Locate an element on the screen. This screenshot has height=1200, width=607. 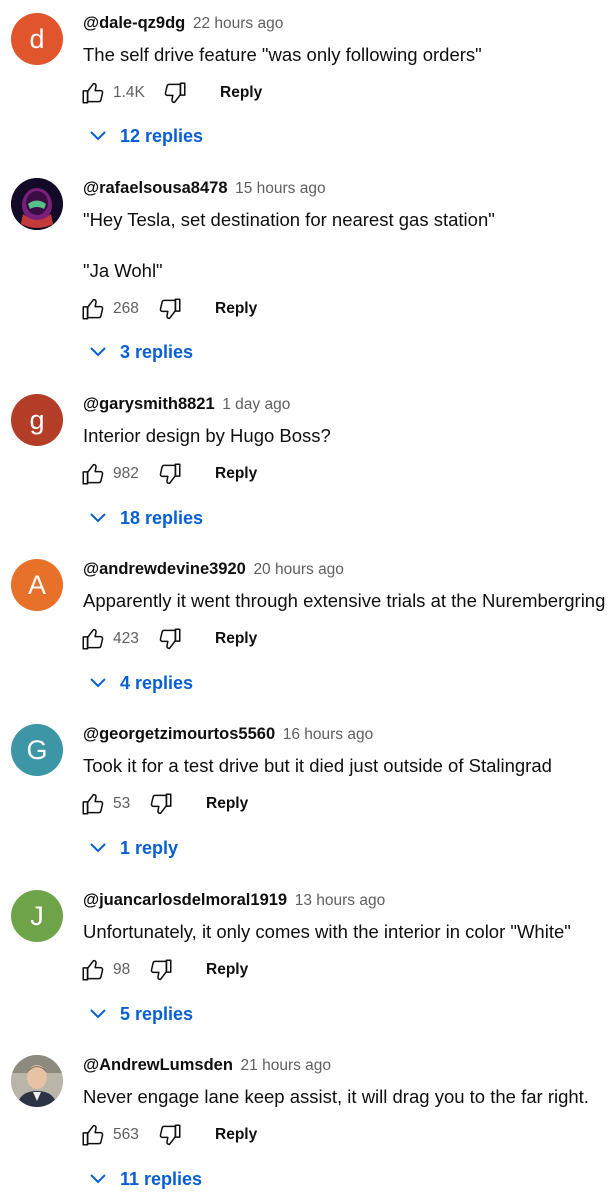
avatar: d is located at coordinates (37, 39).